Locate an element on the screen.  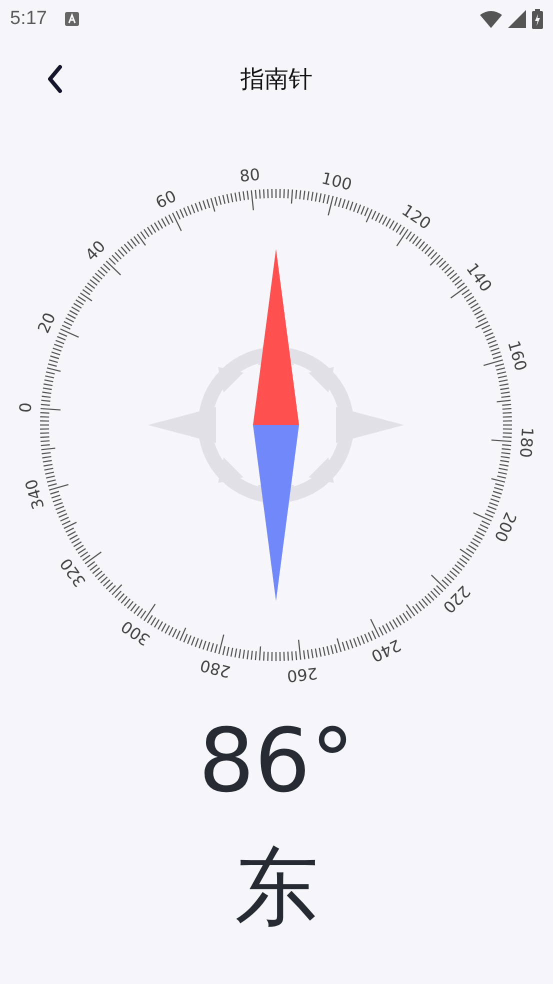
dial-label: 300 is located at coordinates (136, 633).